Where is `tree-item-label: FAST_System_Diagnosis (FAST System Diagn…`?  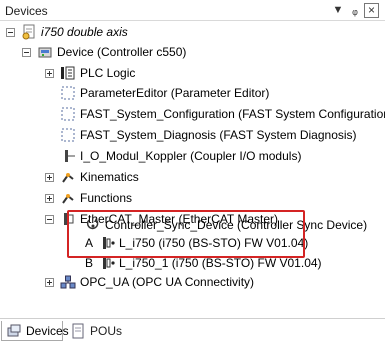
tree-item-label: FAST_System_Diagnosis (FAST System Diagn… is located at coordinates (218, 135).